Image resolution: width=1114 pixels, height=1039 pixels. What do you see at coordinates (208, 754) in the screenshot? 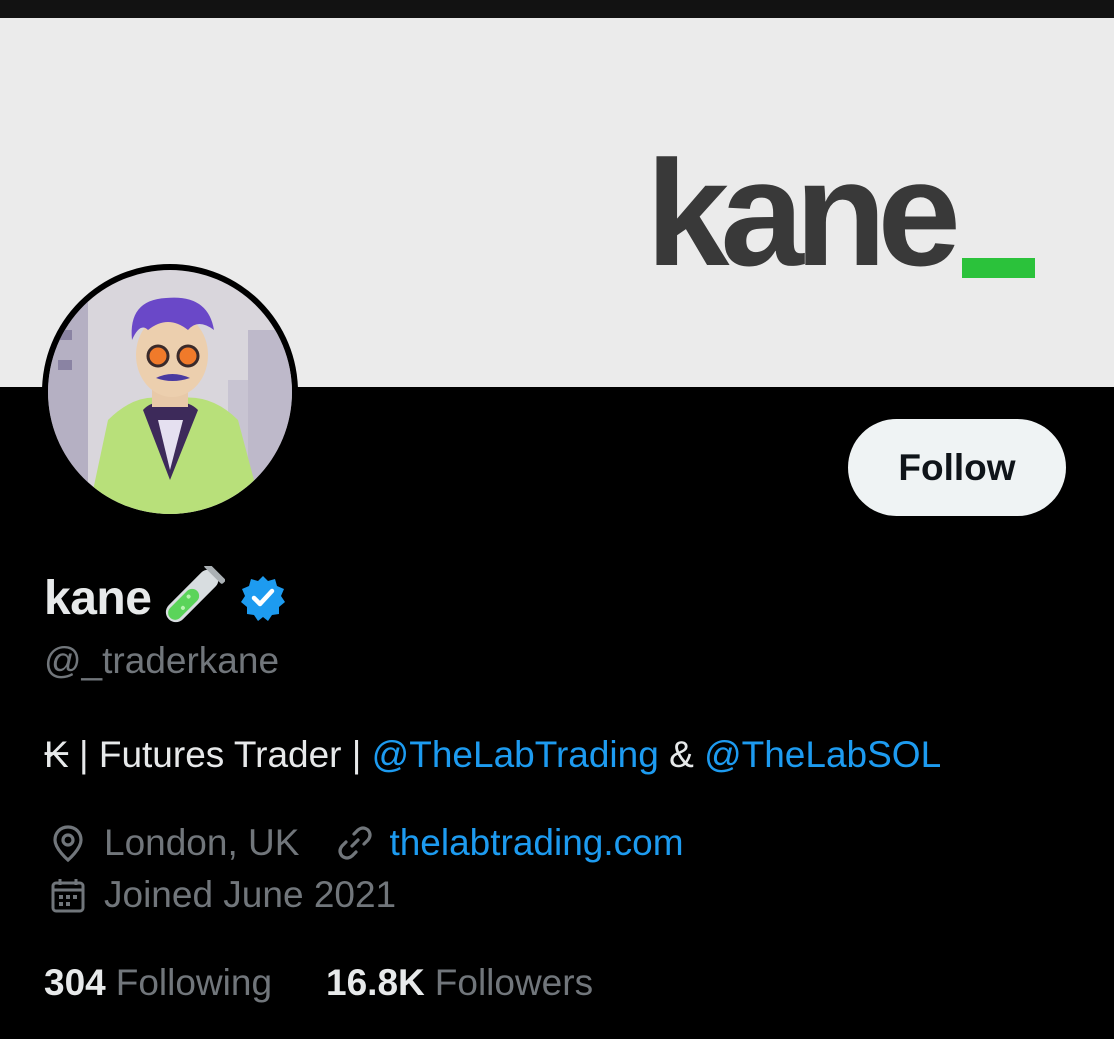
I see `bio-text: ₭ | Futures Trader |` at bounding box center [208, 754].